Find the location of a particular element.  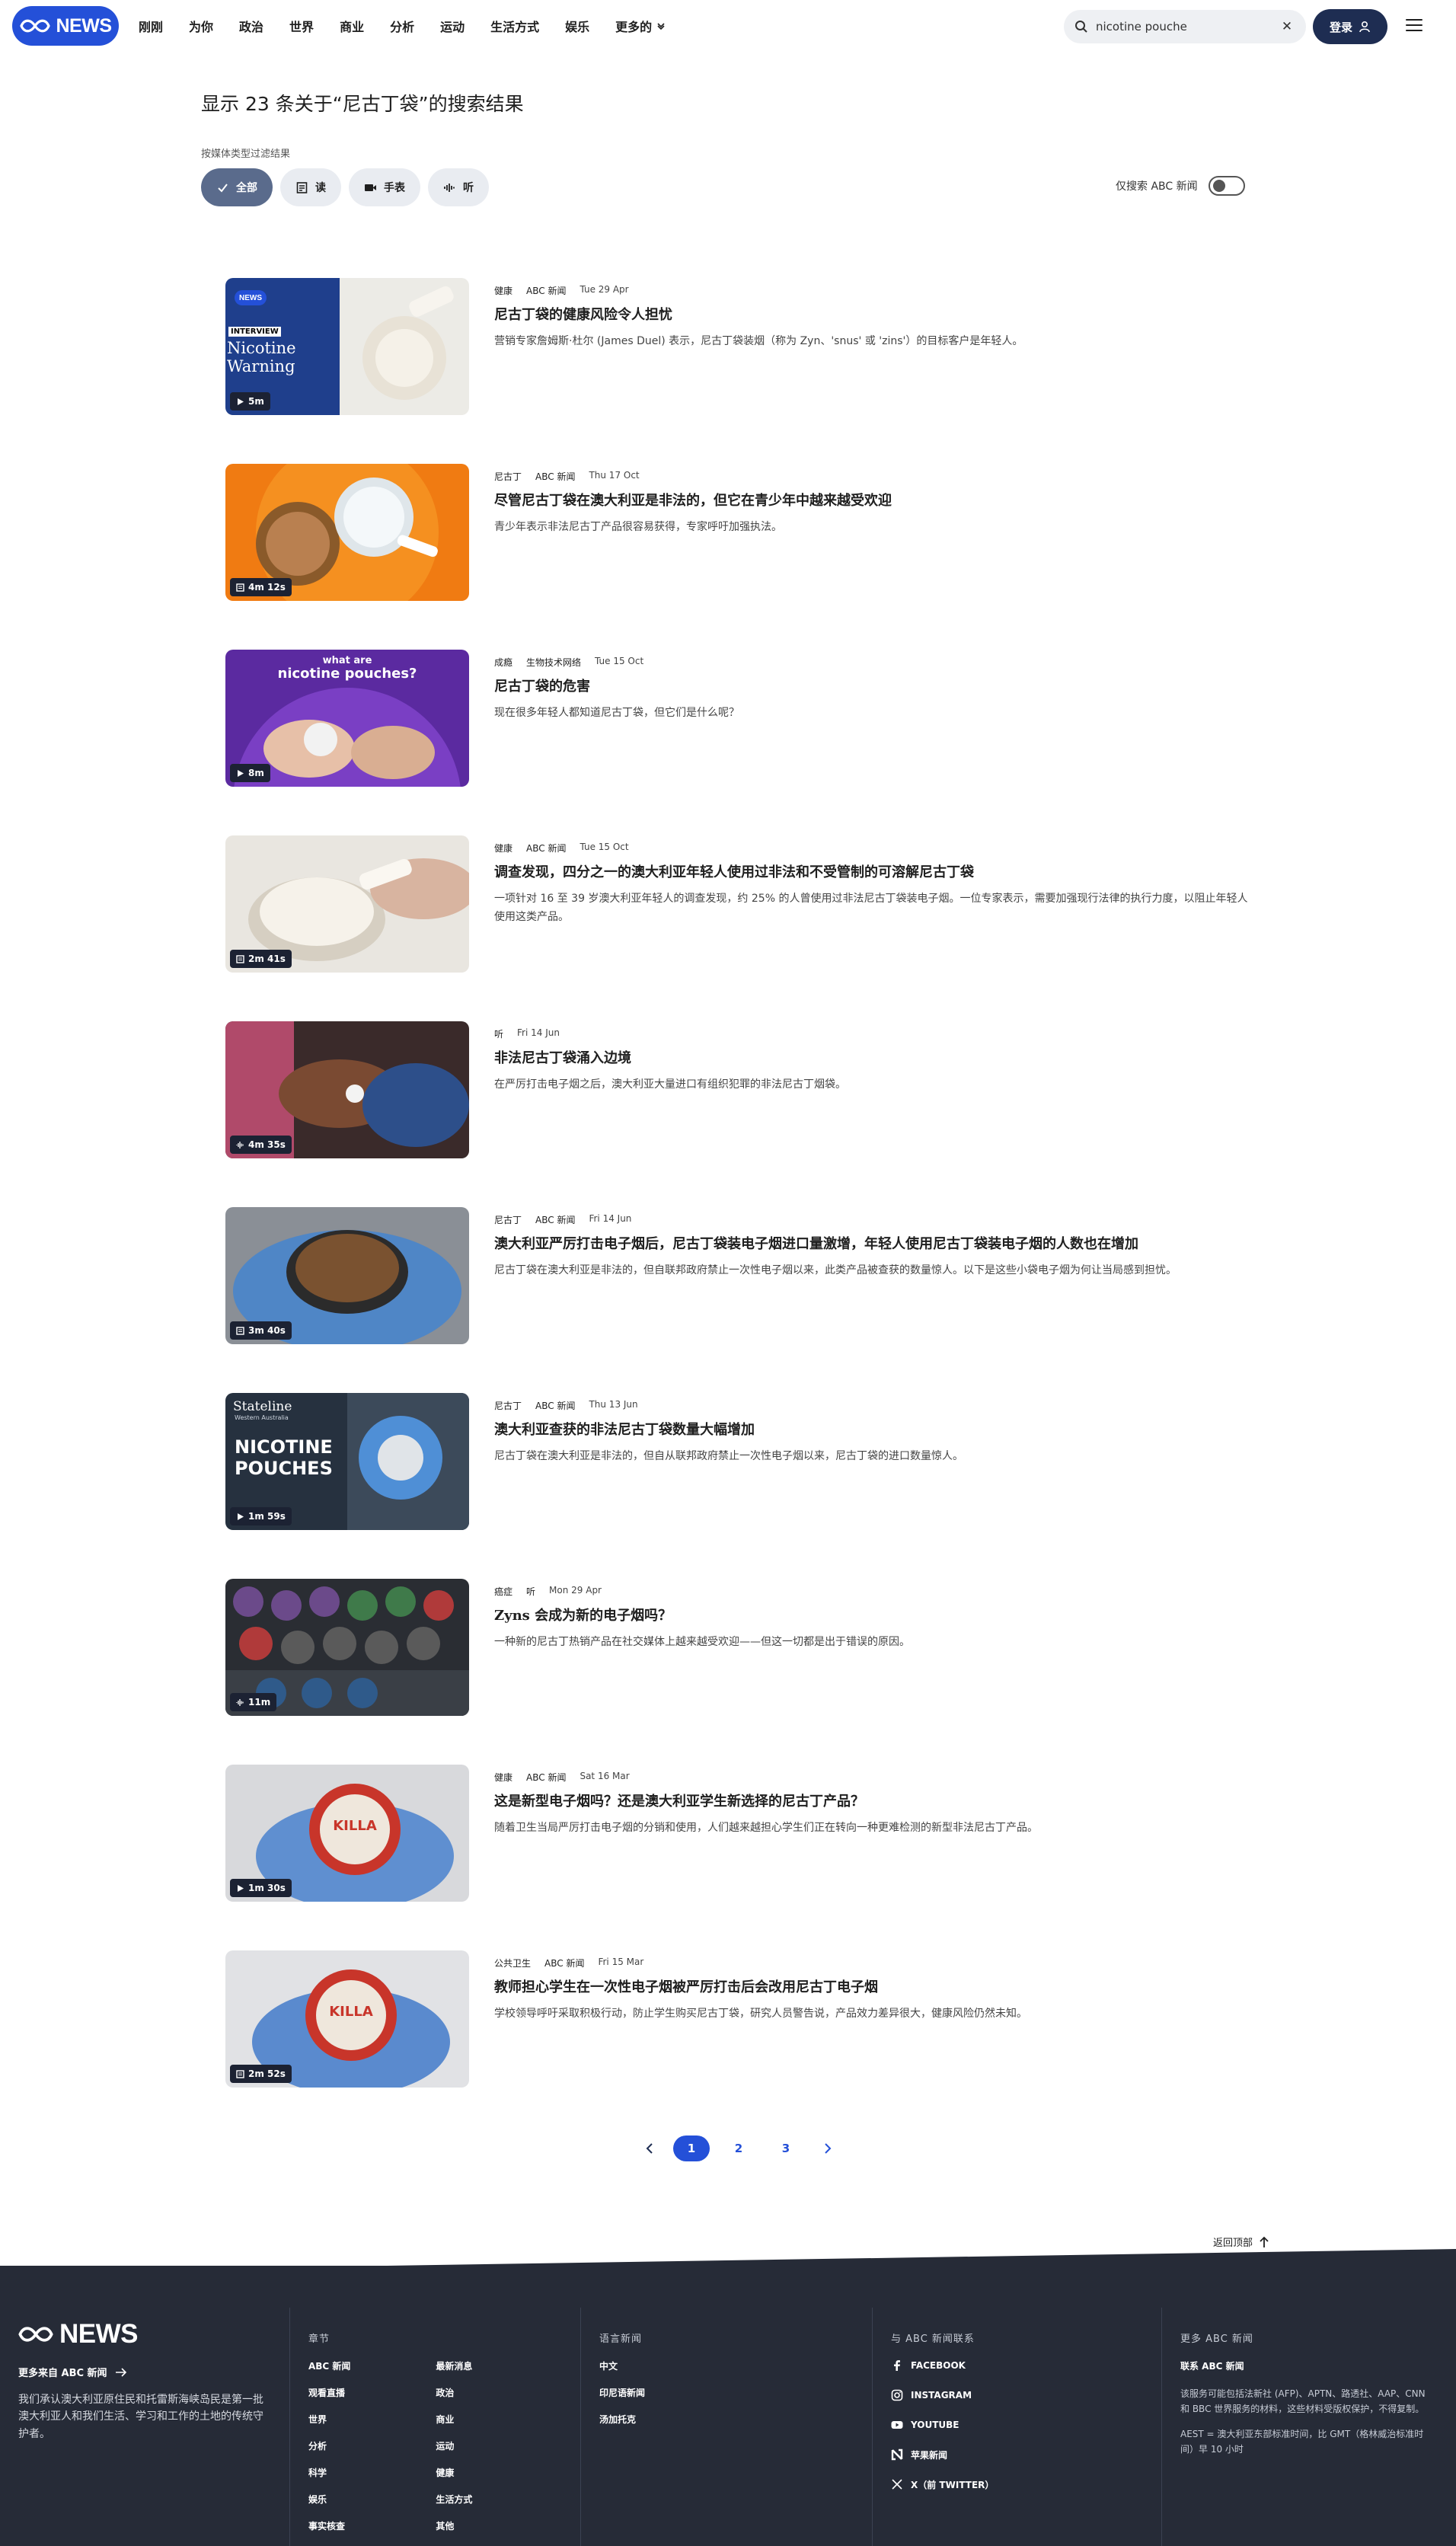

search-icon is located at coordinates (1081, 27).